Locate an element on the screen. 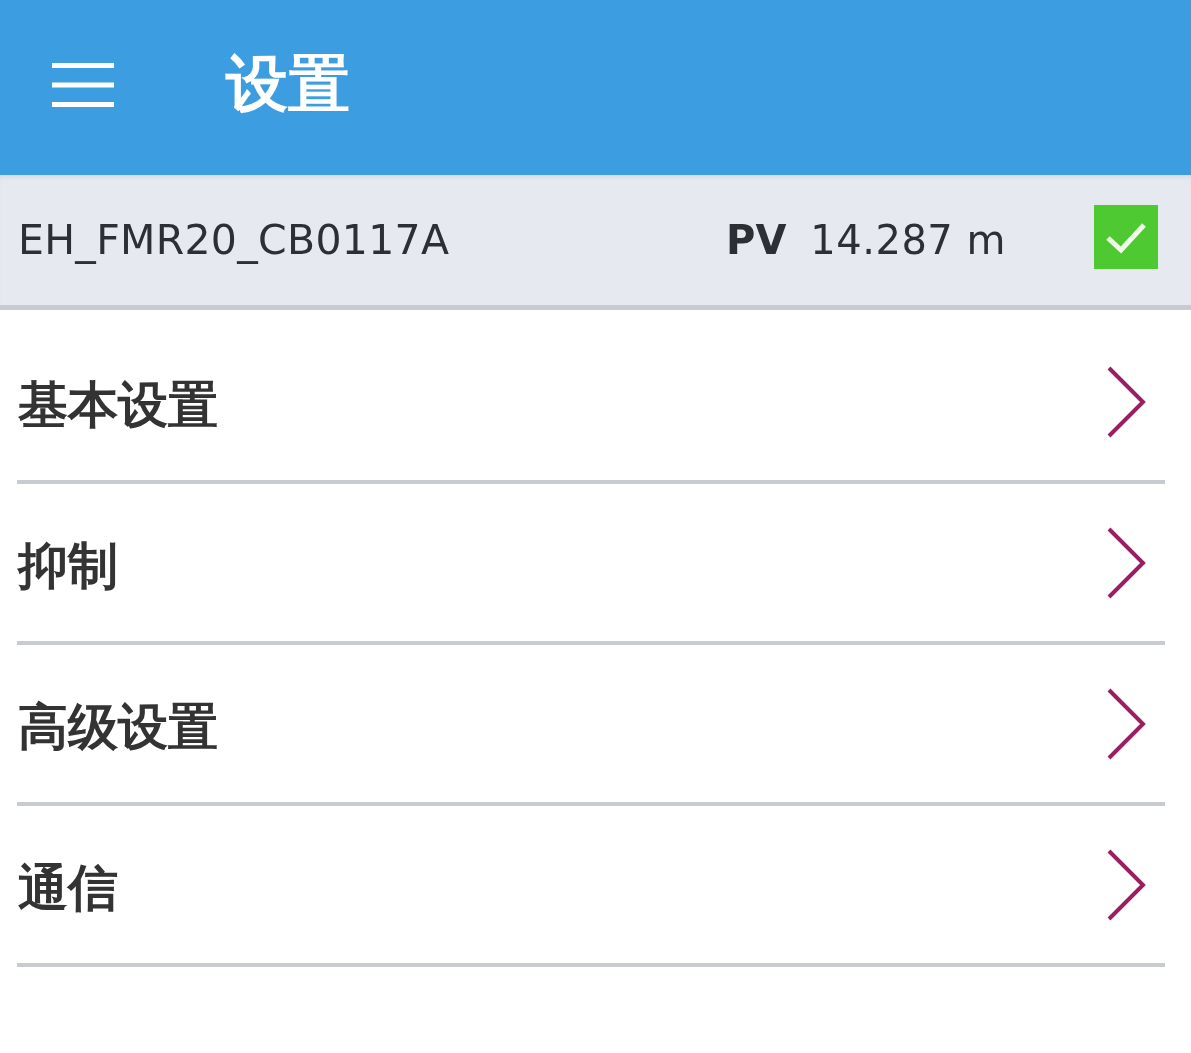 This screenshot has width=1191, height=1053. device-name: EH_FMR20_CB0117A is located at coordinates (234, 240).